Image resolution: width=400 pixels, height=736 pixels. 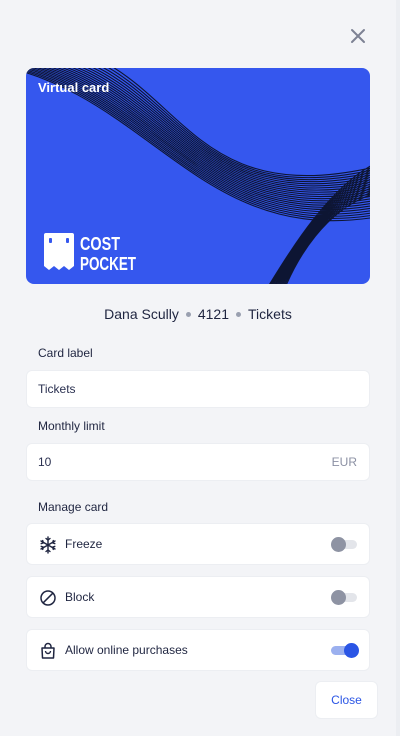 What do you see at coordinates (48, 598) in the screenshot?
I see `block-icon` at bounding box center [48, 598].